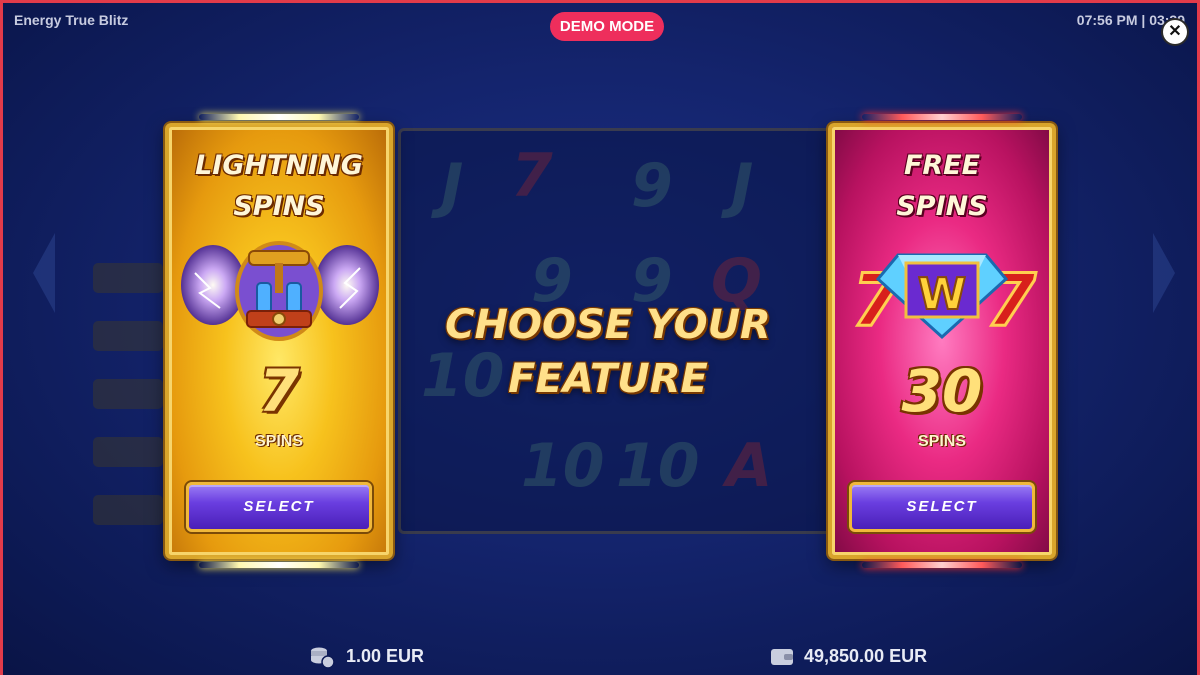  I want to click on card-title: LIGHTNING SPINS, so click(279, 186).